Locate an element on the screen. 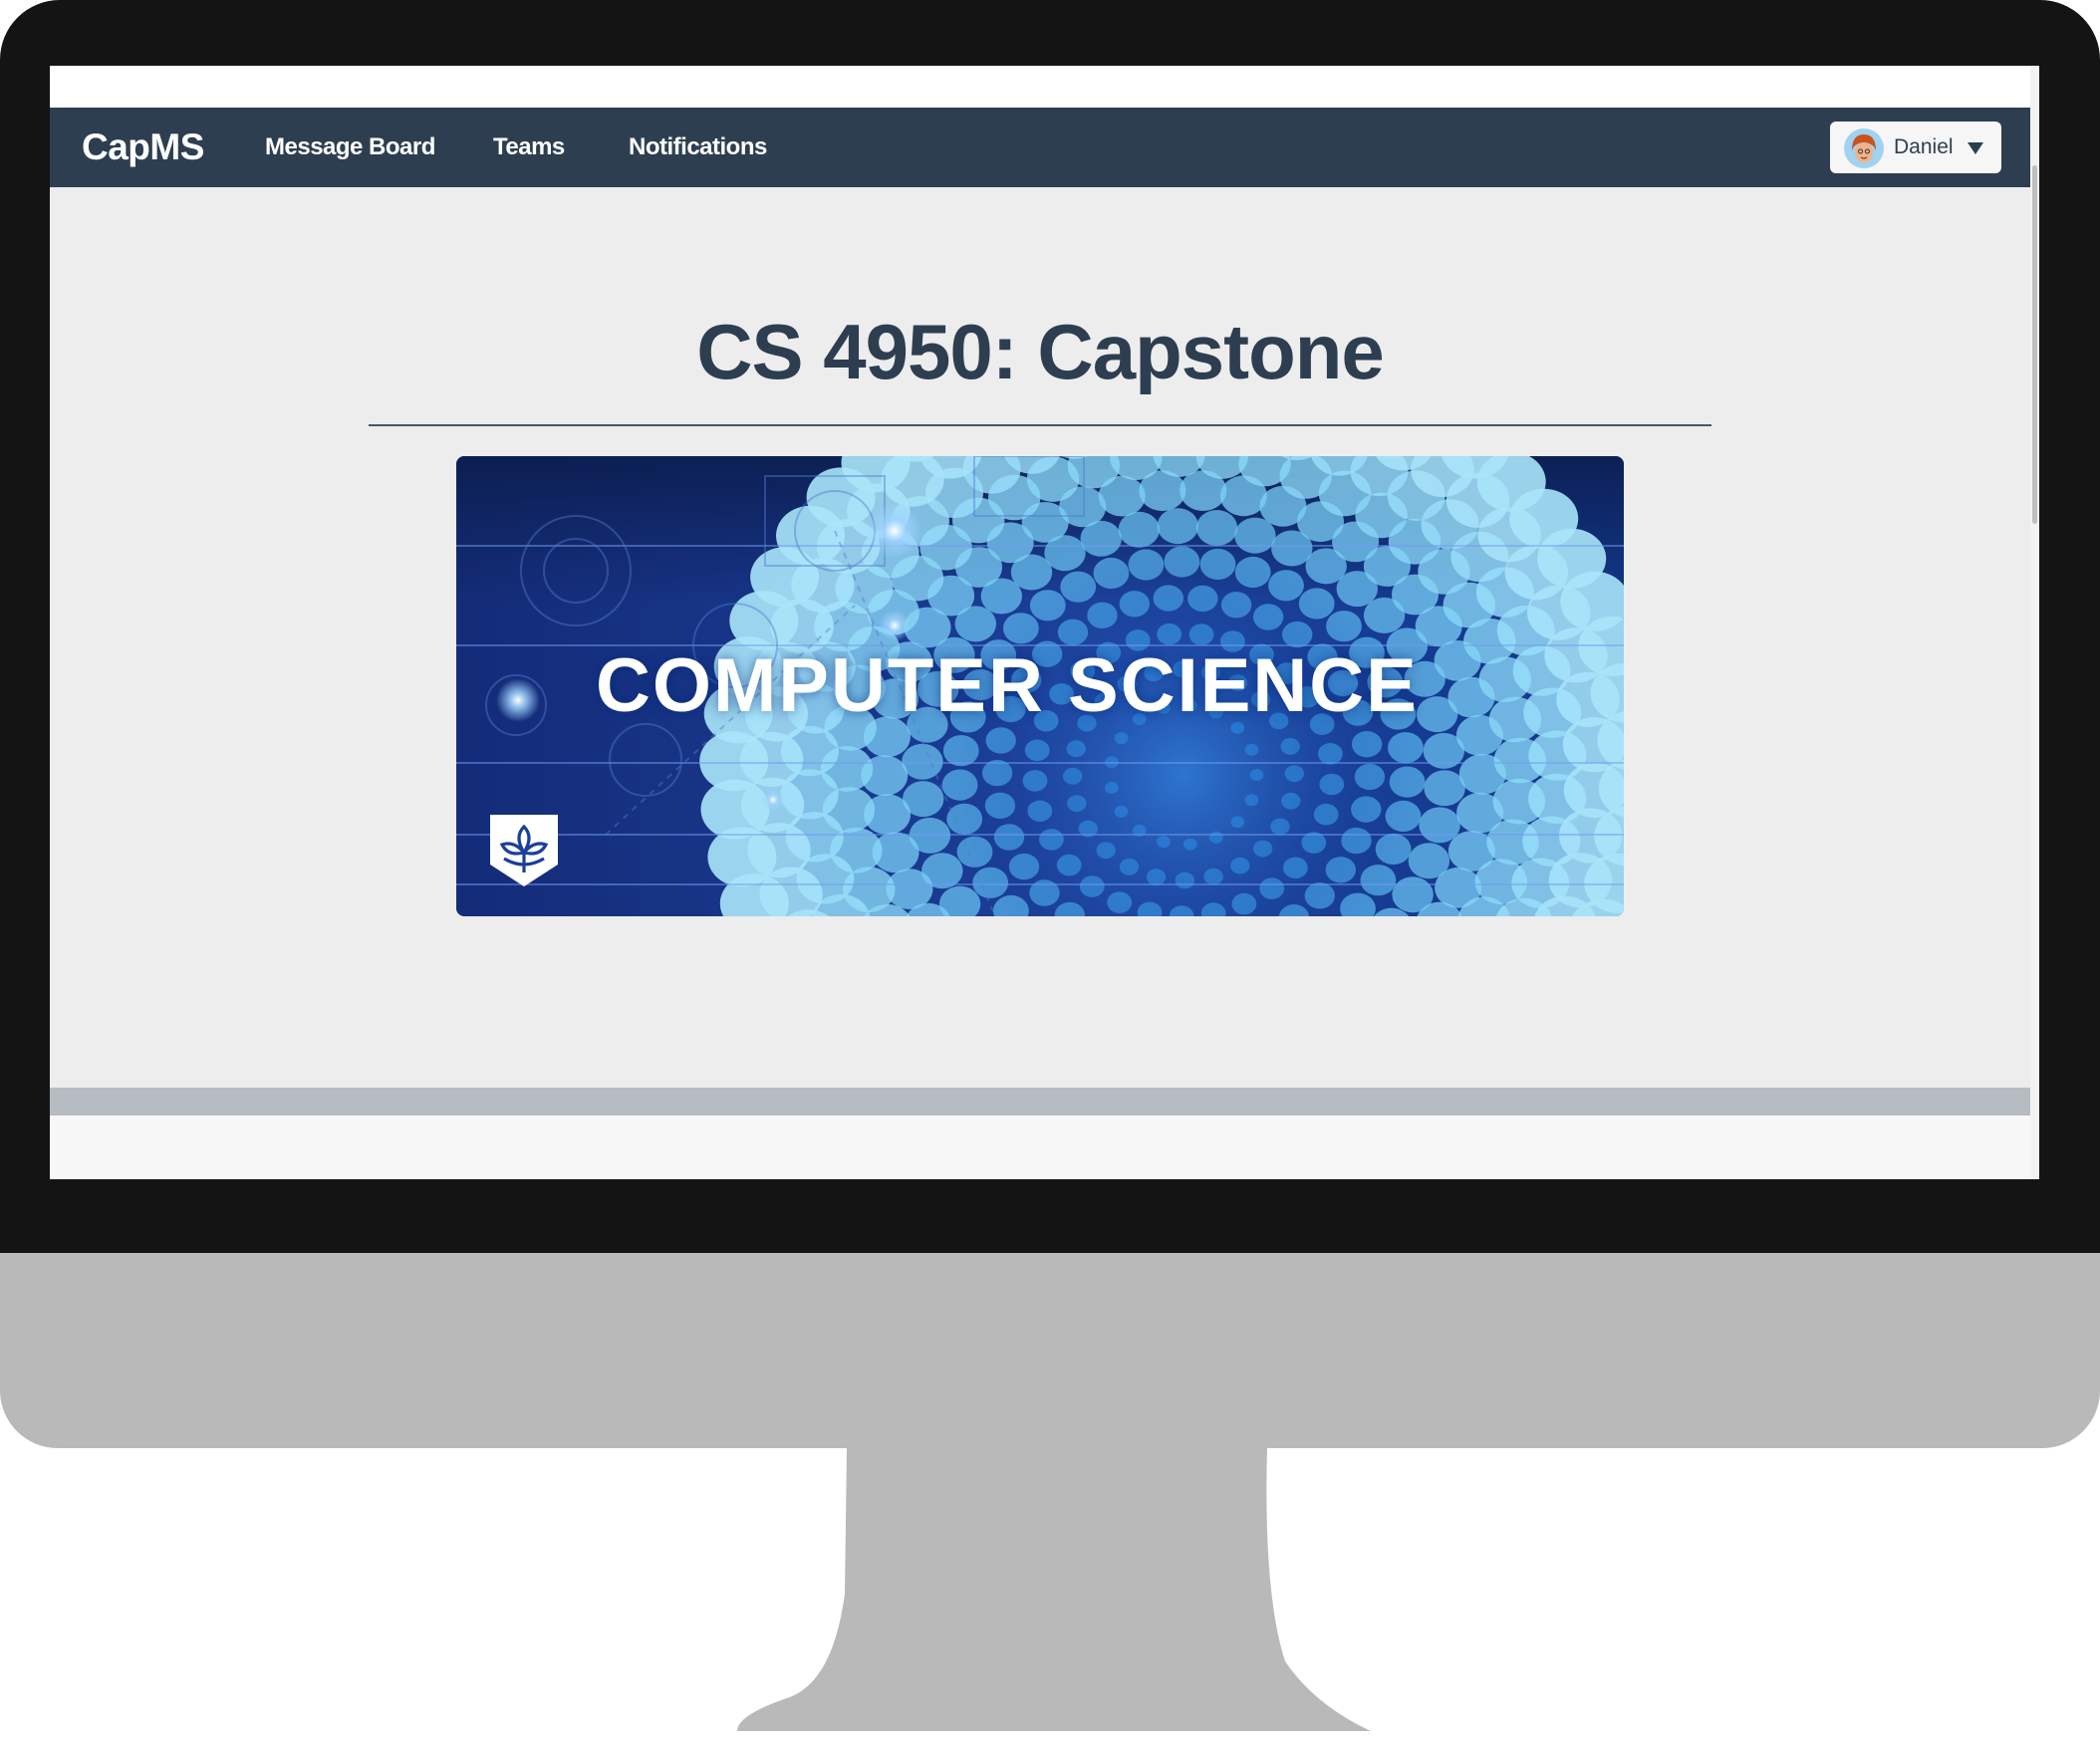 The width and height of the screenshot is (2100, 1738). user-menu-button: Daniel is located at coordinates (1915, 147).